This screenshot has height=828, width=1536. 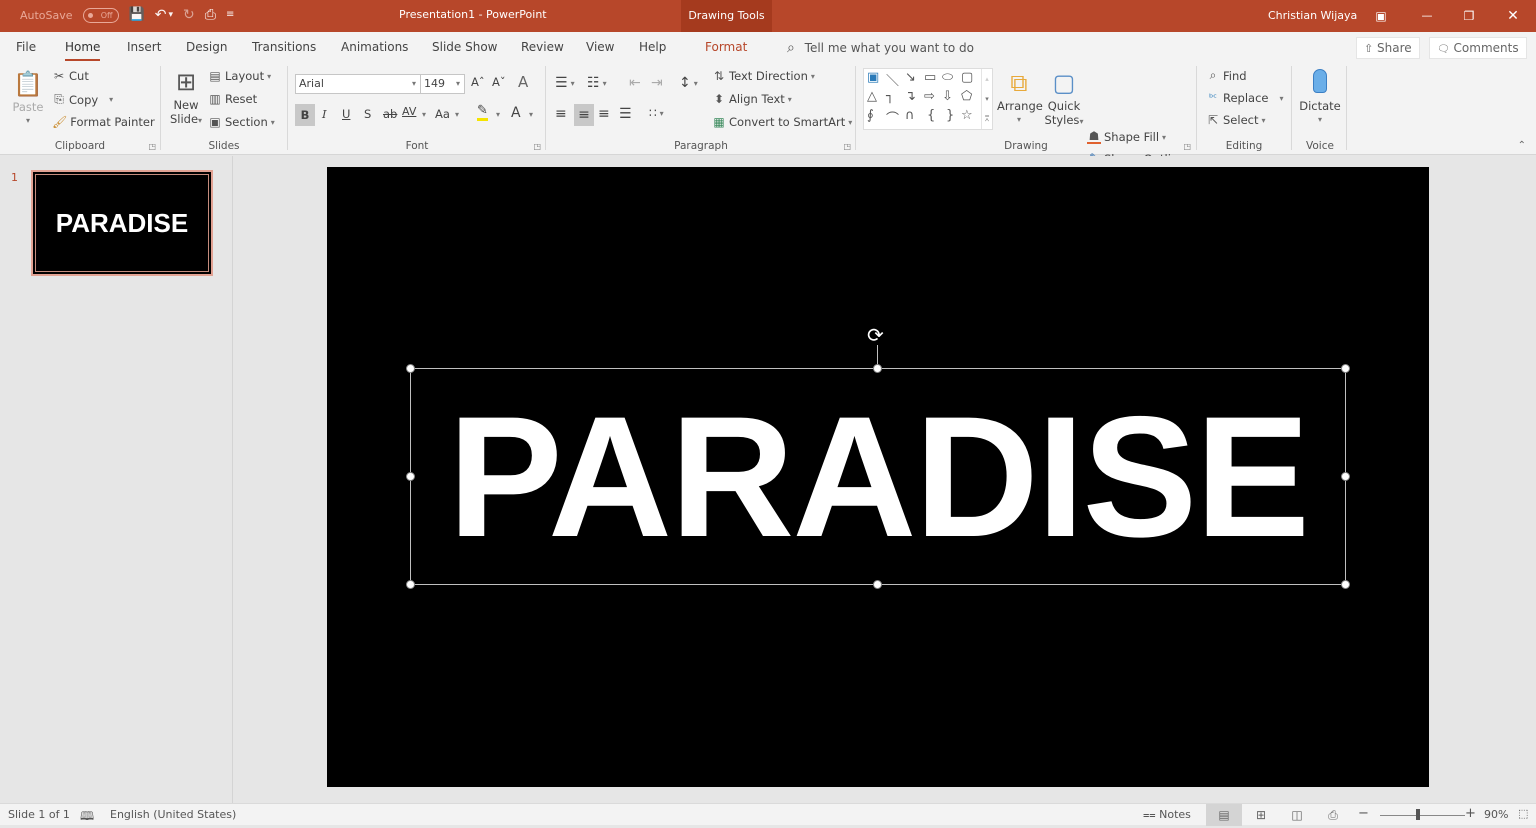 I want to click on notes-button: ⩵ Notes, so click(x=1167, y=815).